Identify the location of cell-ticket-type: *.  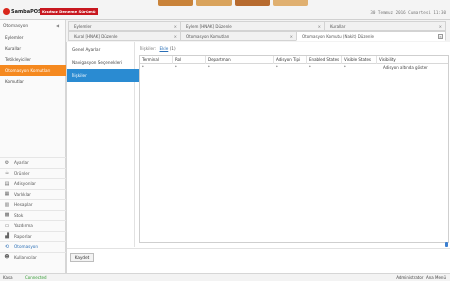
(290, 67).